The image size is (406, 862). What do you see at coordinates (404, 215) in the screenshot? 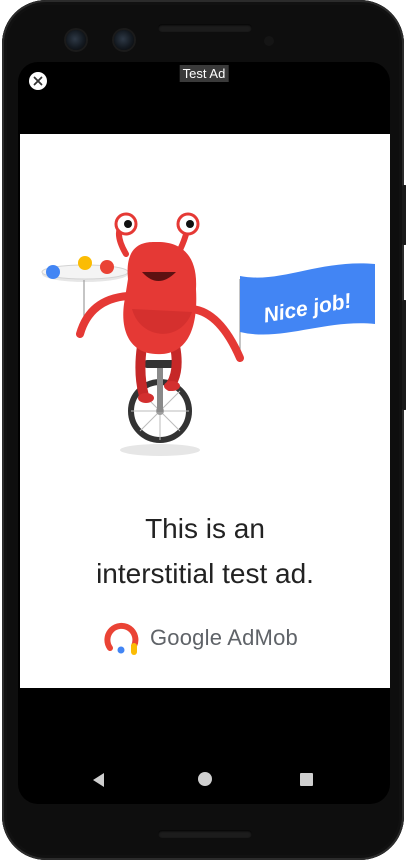
I see `volume-button` at bounding box center [404, 215].